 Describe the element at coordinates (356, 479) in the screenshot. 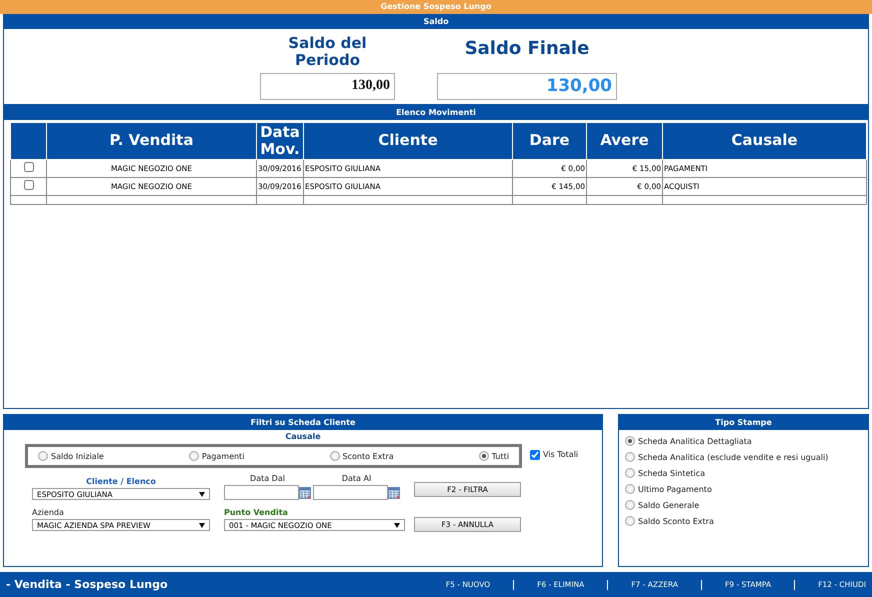

I see `field-label: Data Al` at that location.